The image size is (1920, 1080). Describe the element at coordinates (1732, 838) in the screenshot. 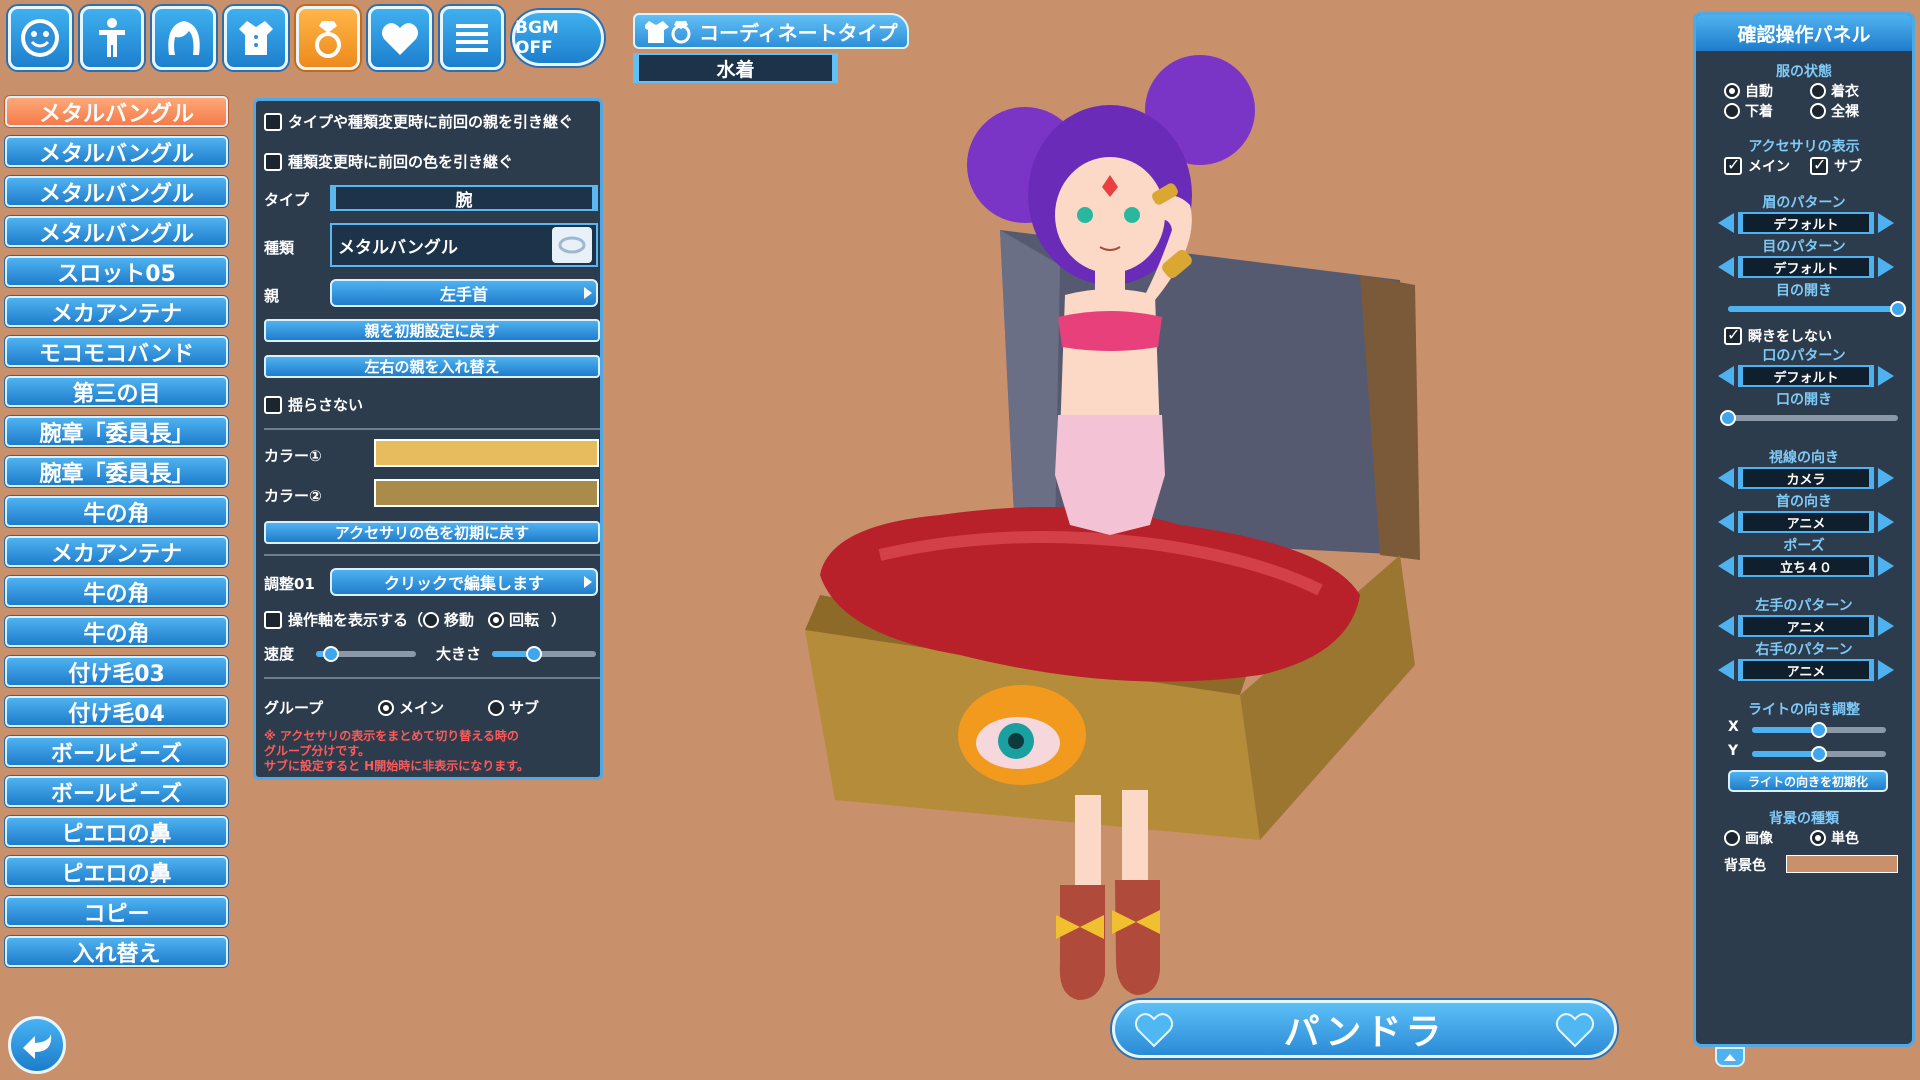

I see `bg-image-radio` at that location.